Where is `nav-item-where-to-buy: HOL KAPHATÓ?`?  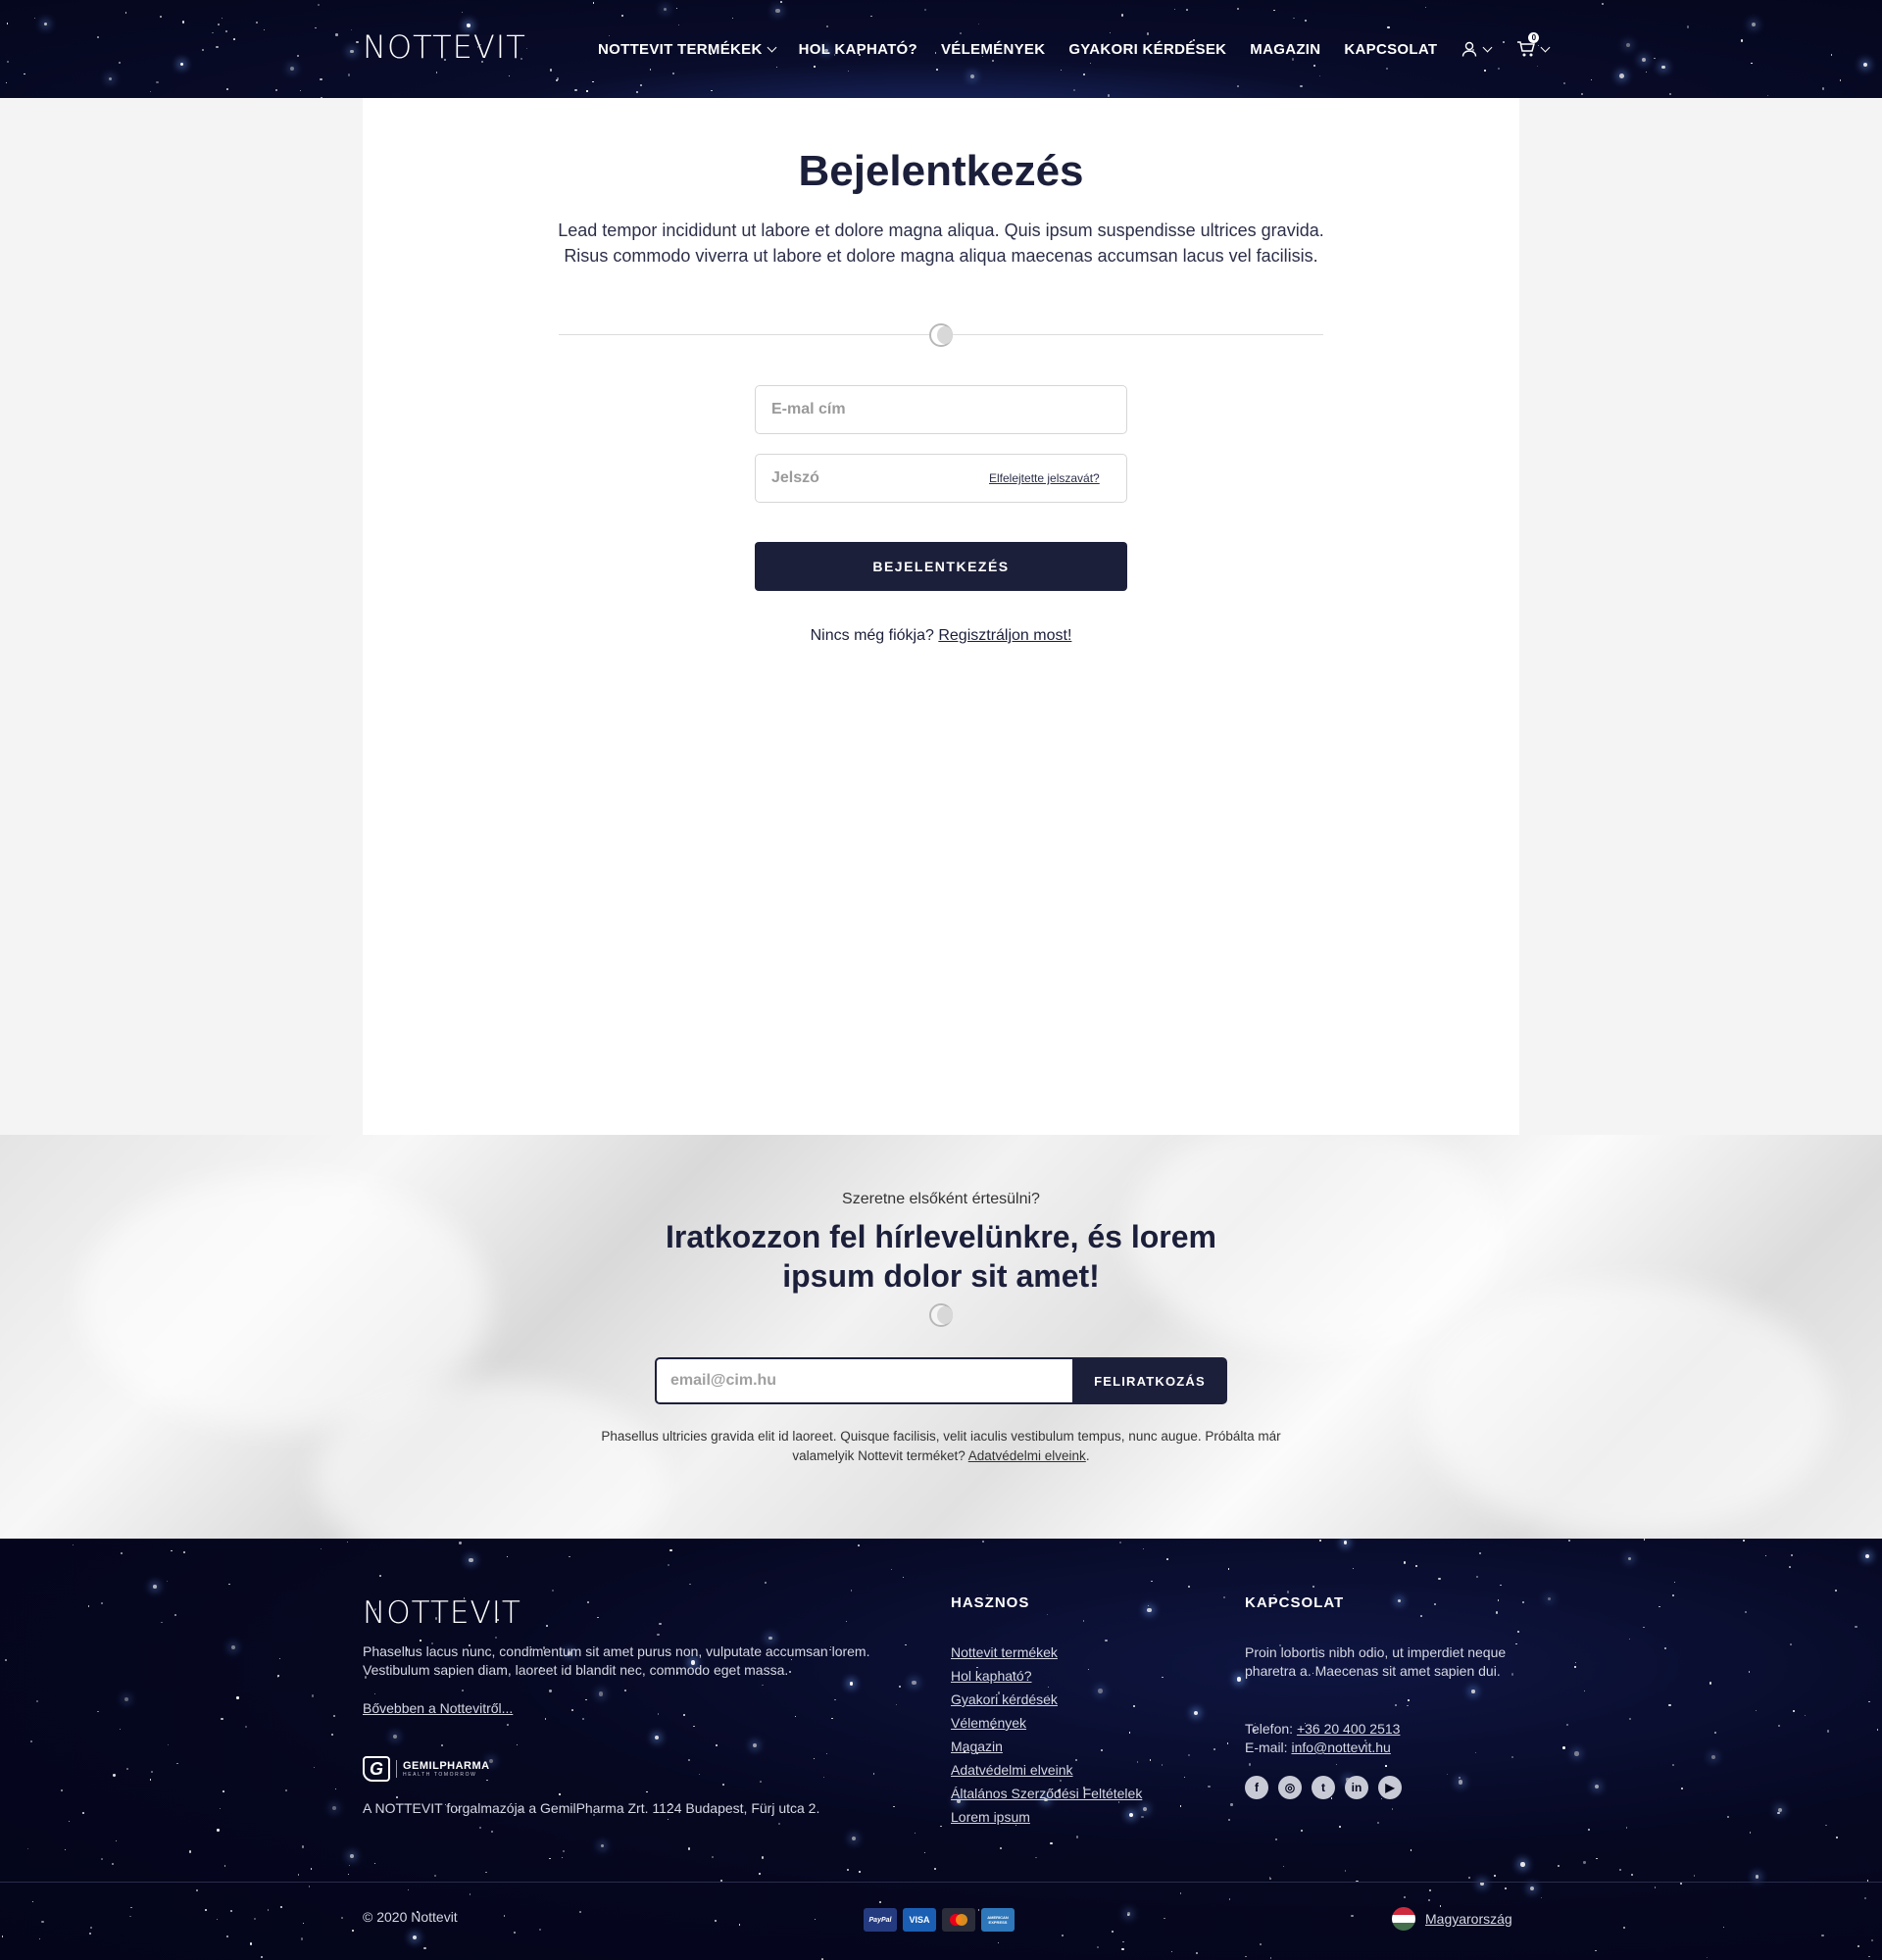 nav-item-where-to-buy: HOL KAPHATÓ? is located at coordinates (858, 49).